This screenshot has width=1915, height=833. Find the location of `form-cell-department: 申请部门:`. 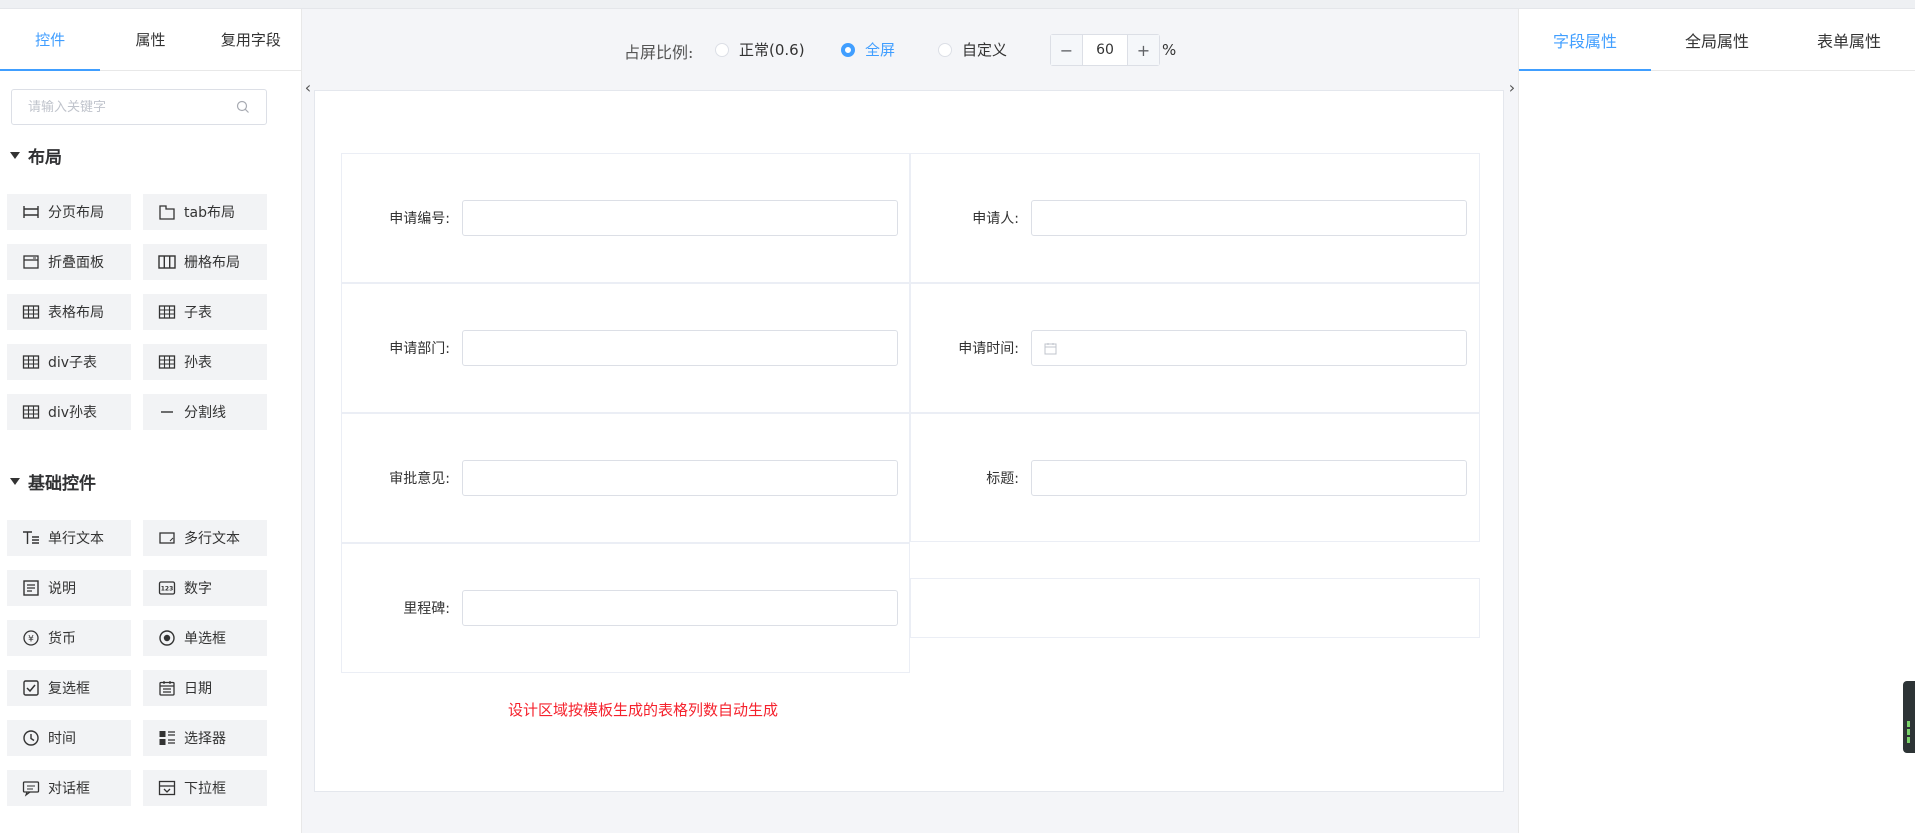

form-cell-department: 申请部门: is located at coordinates (625, 348).